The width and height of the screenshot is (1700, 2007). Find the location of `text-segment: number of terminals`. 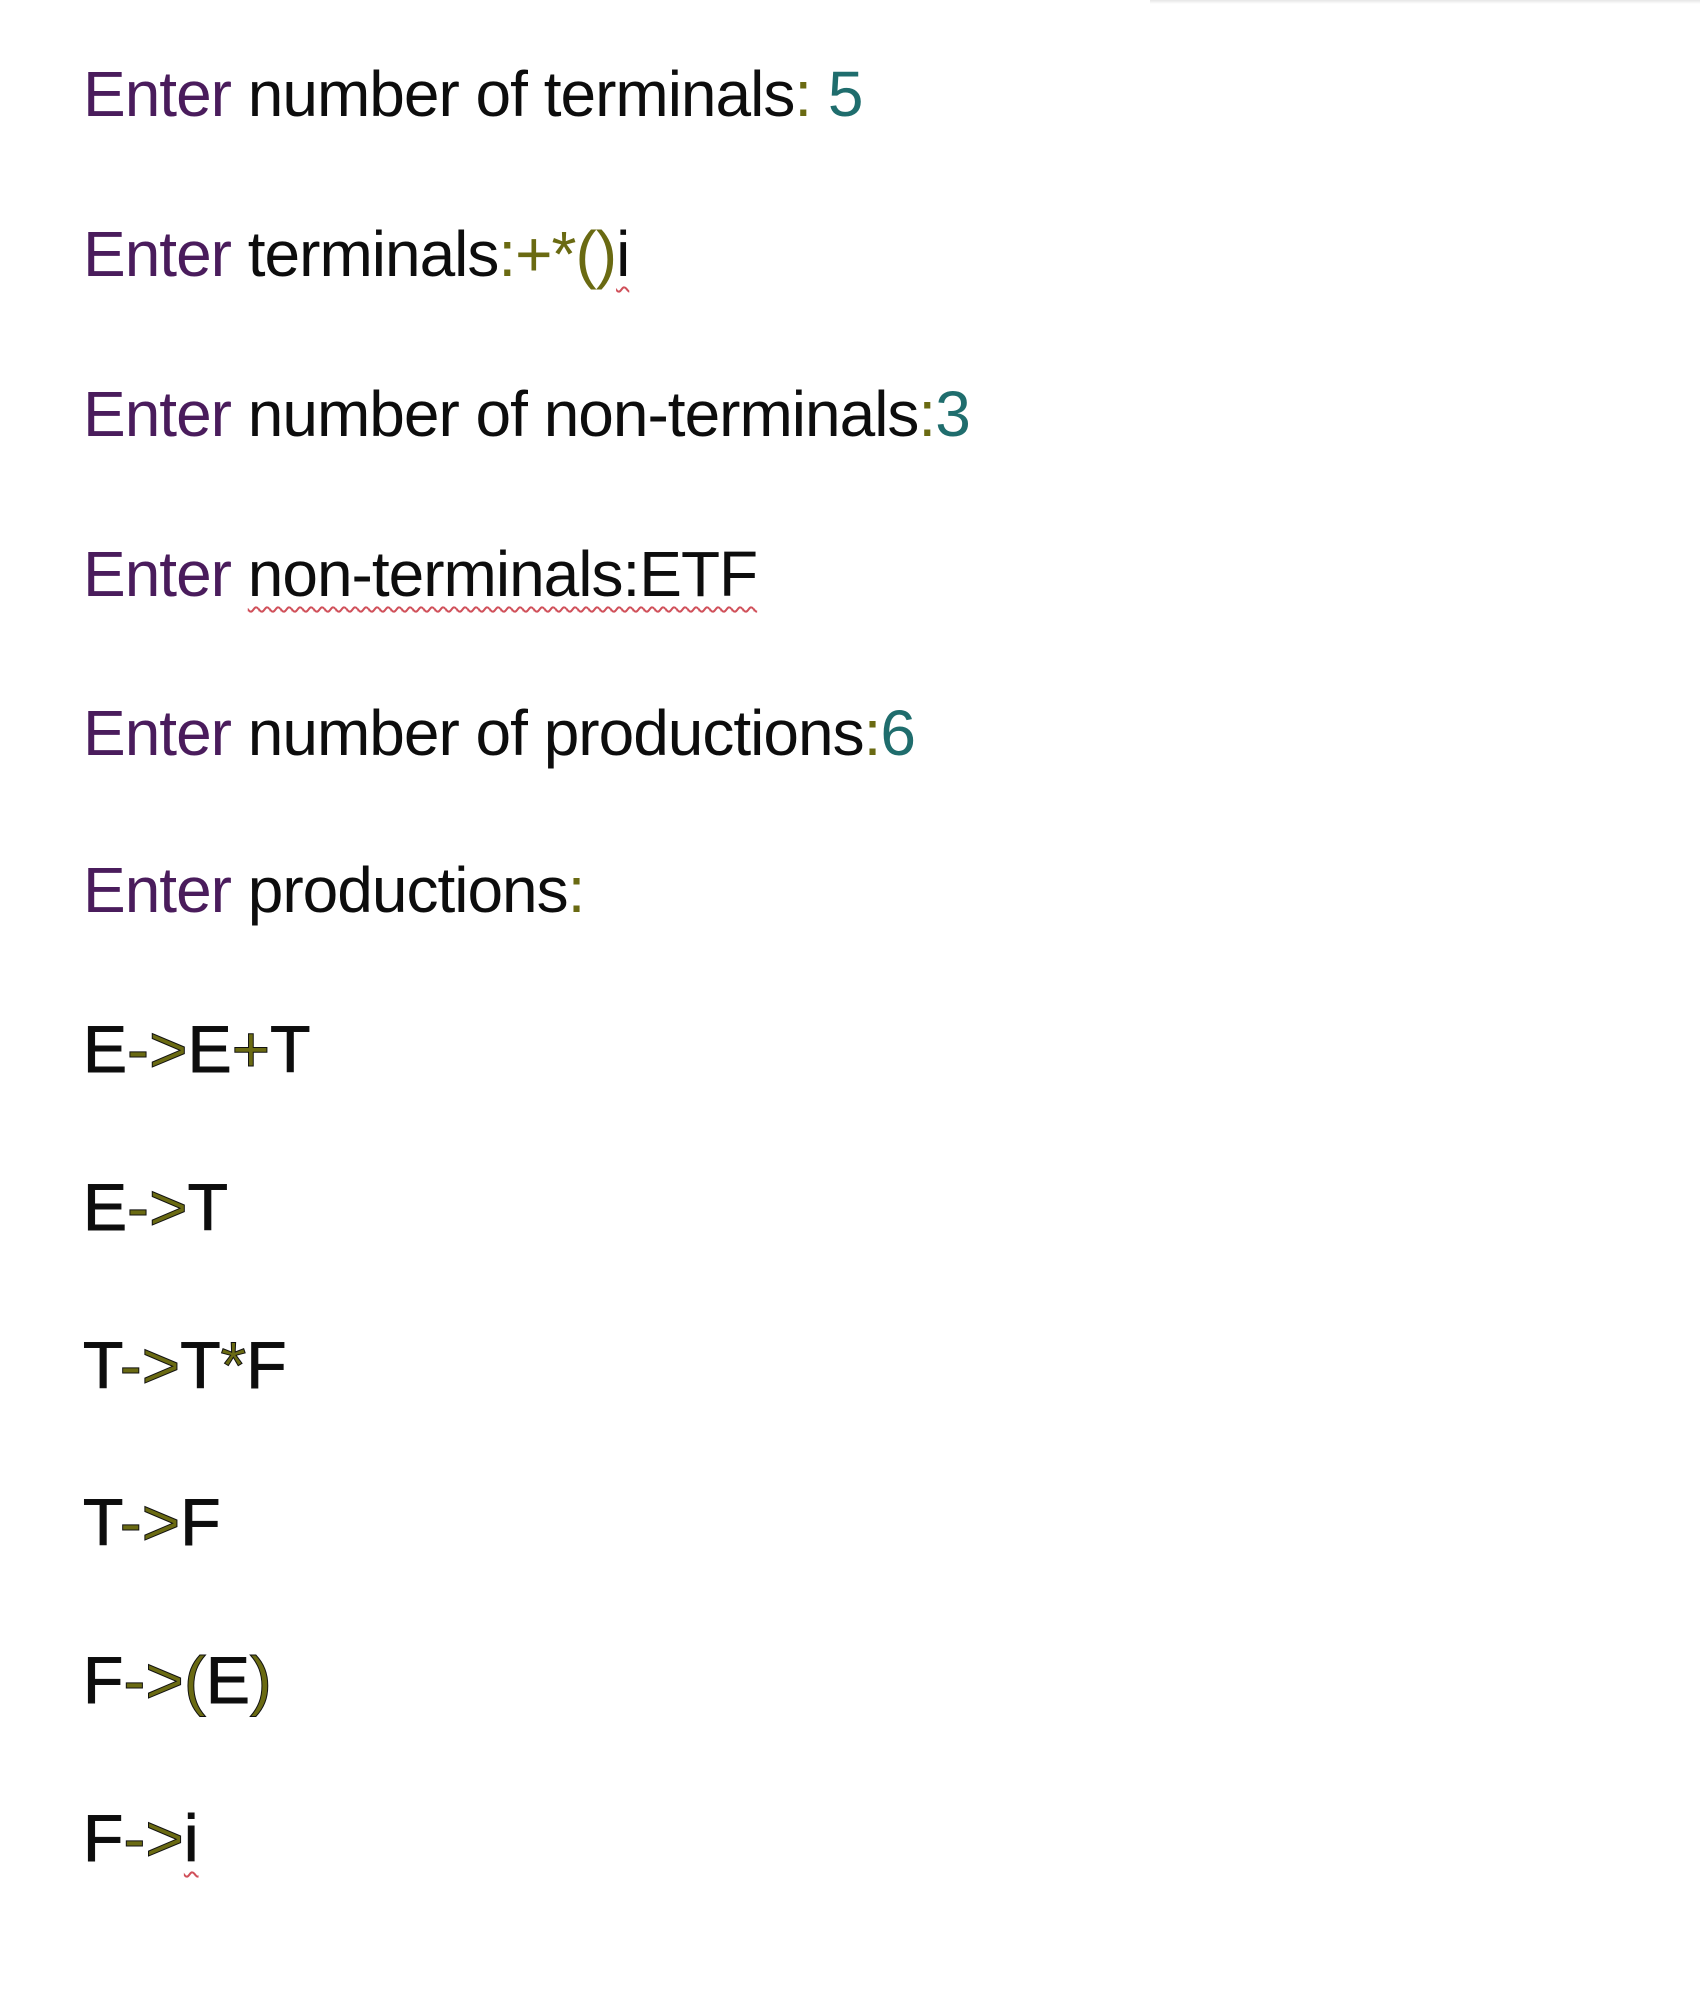

text-segment: number of terminals is located at coordinates (513, 94).